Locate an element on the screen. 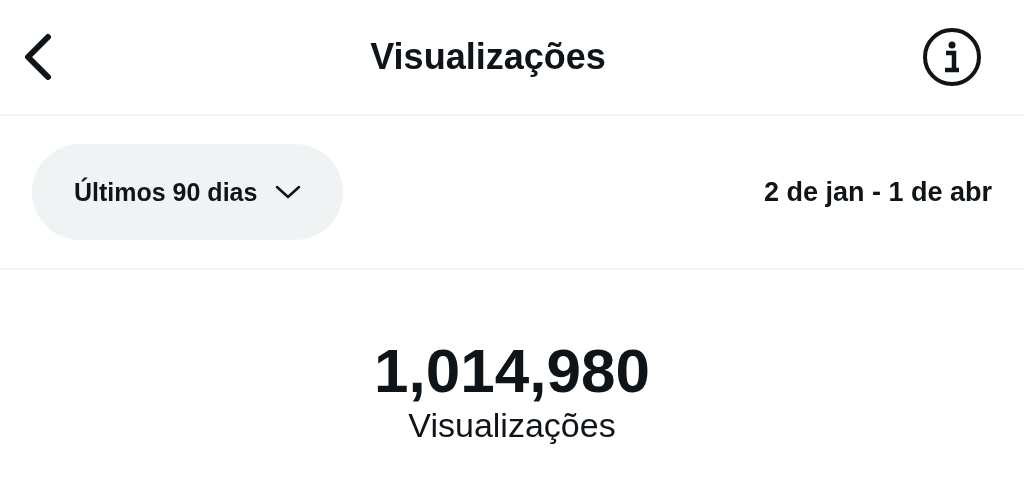 This screenshot has height=485, width=1024. date-range: 2 de jan - 1 de abr is located at coordinates (877, 192).